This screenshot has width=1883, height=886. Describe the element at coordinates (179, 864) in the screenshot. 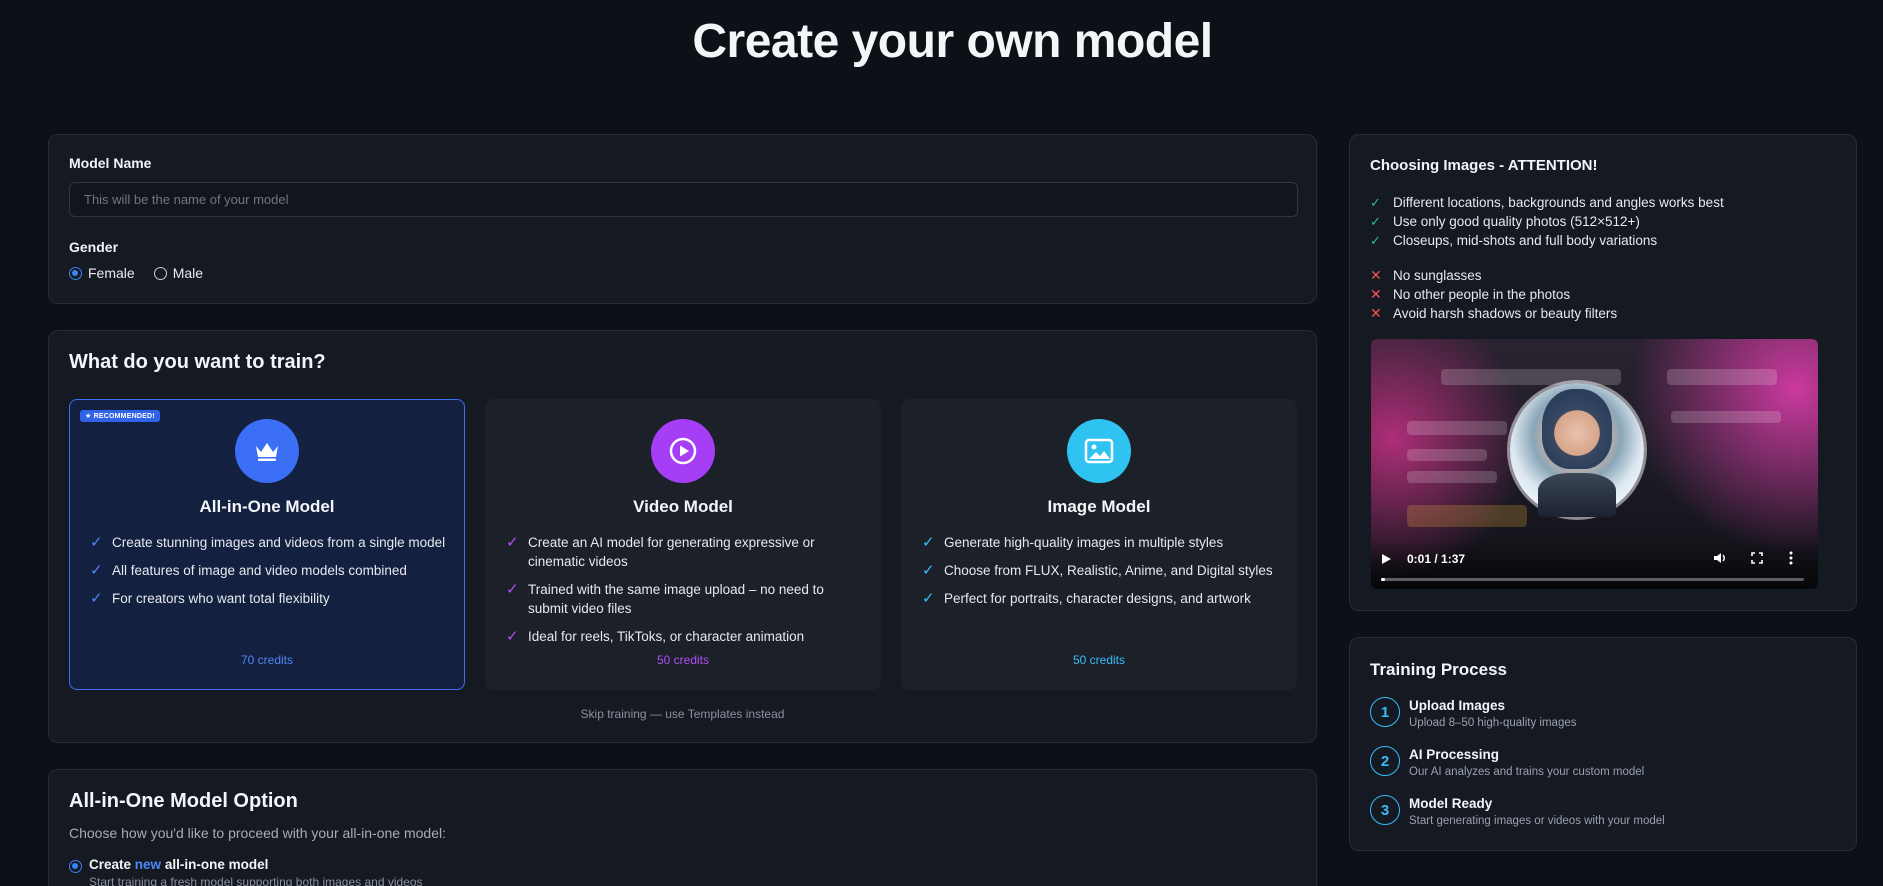

I see `create-new-label: Create new all-in-one model` at that location.